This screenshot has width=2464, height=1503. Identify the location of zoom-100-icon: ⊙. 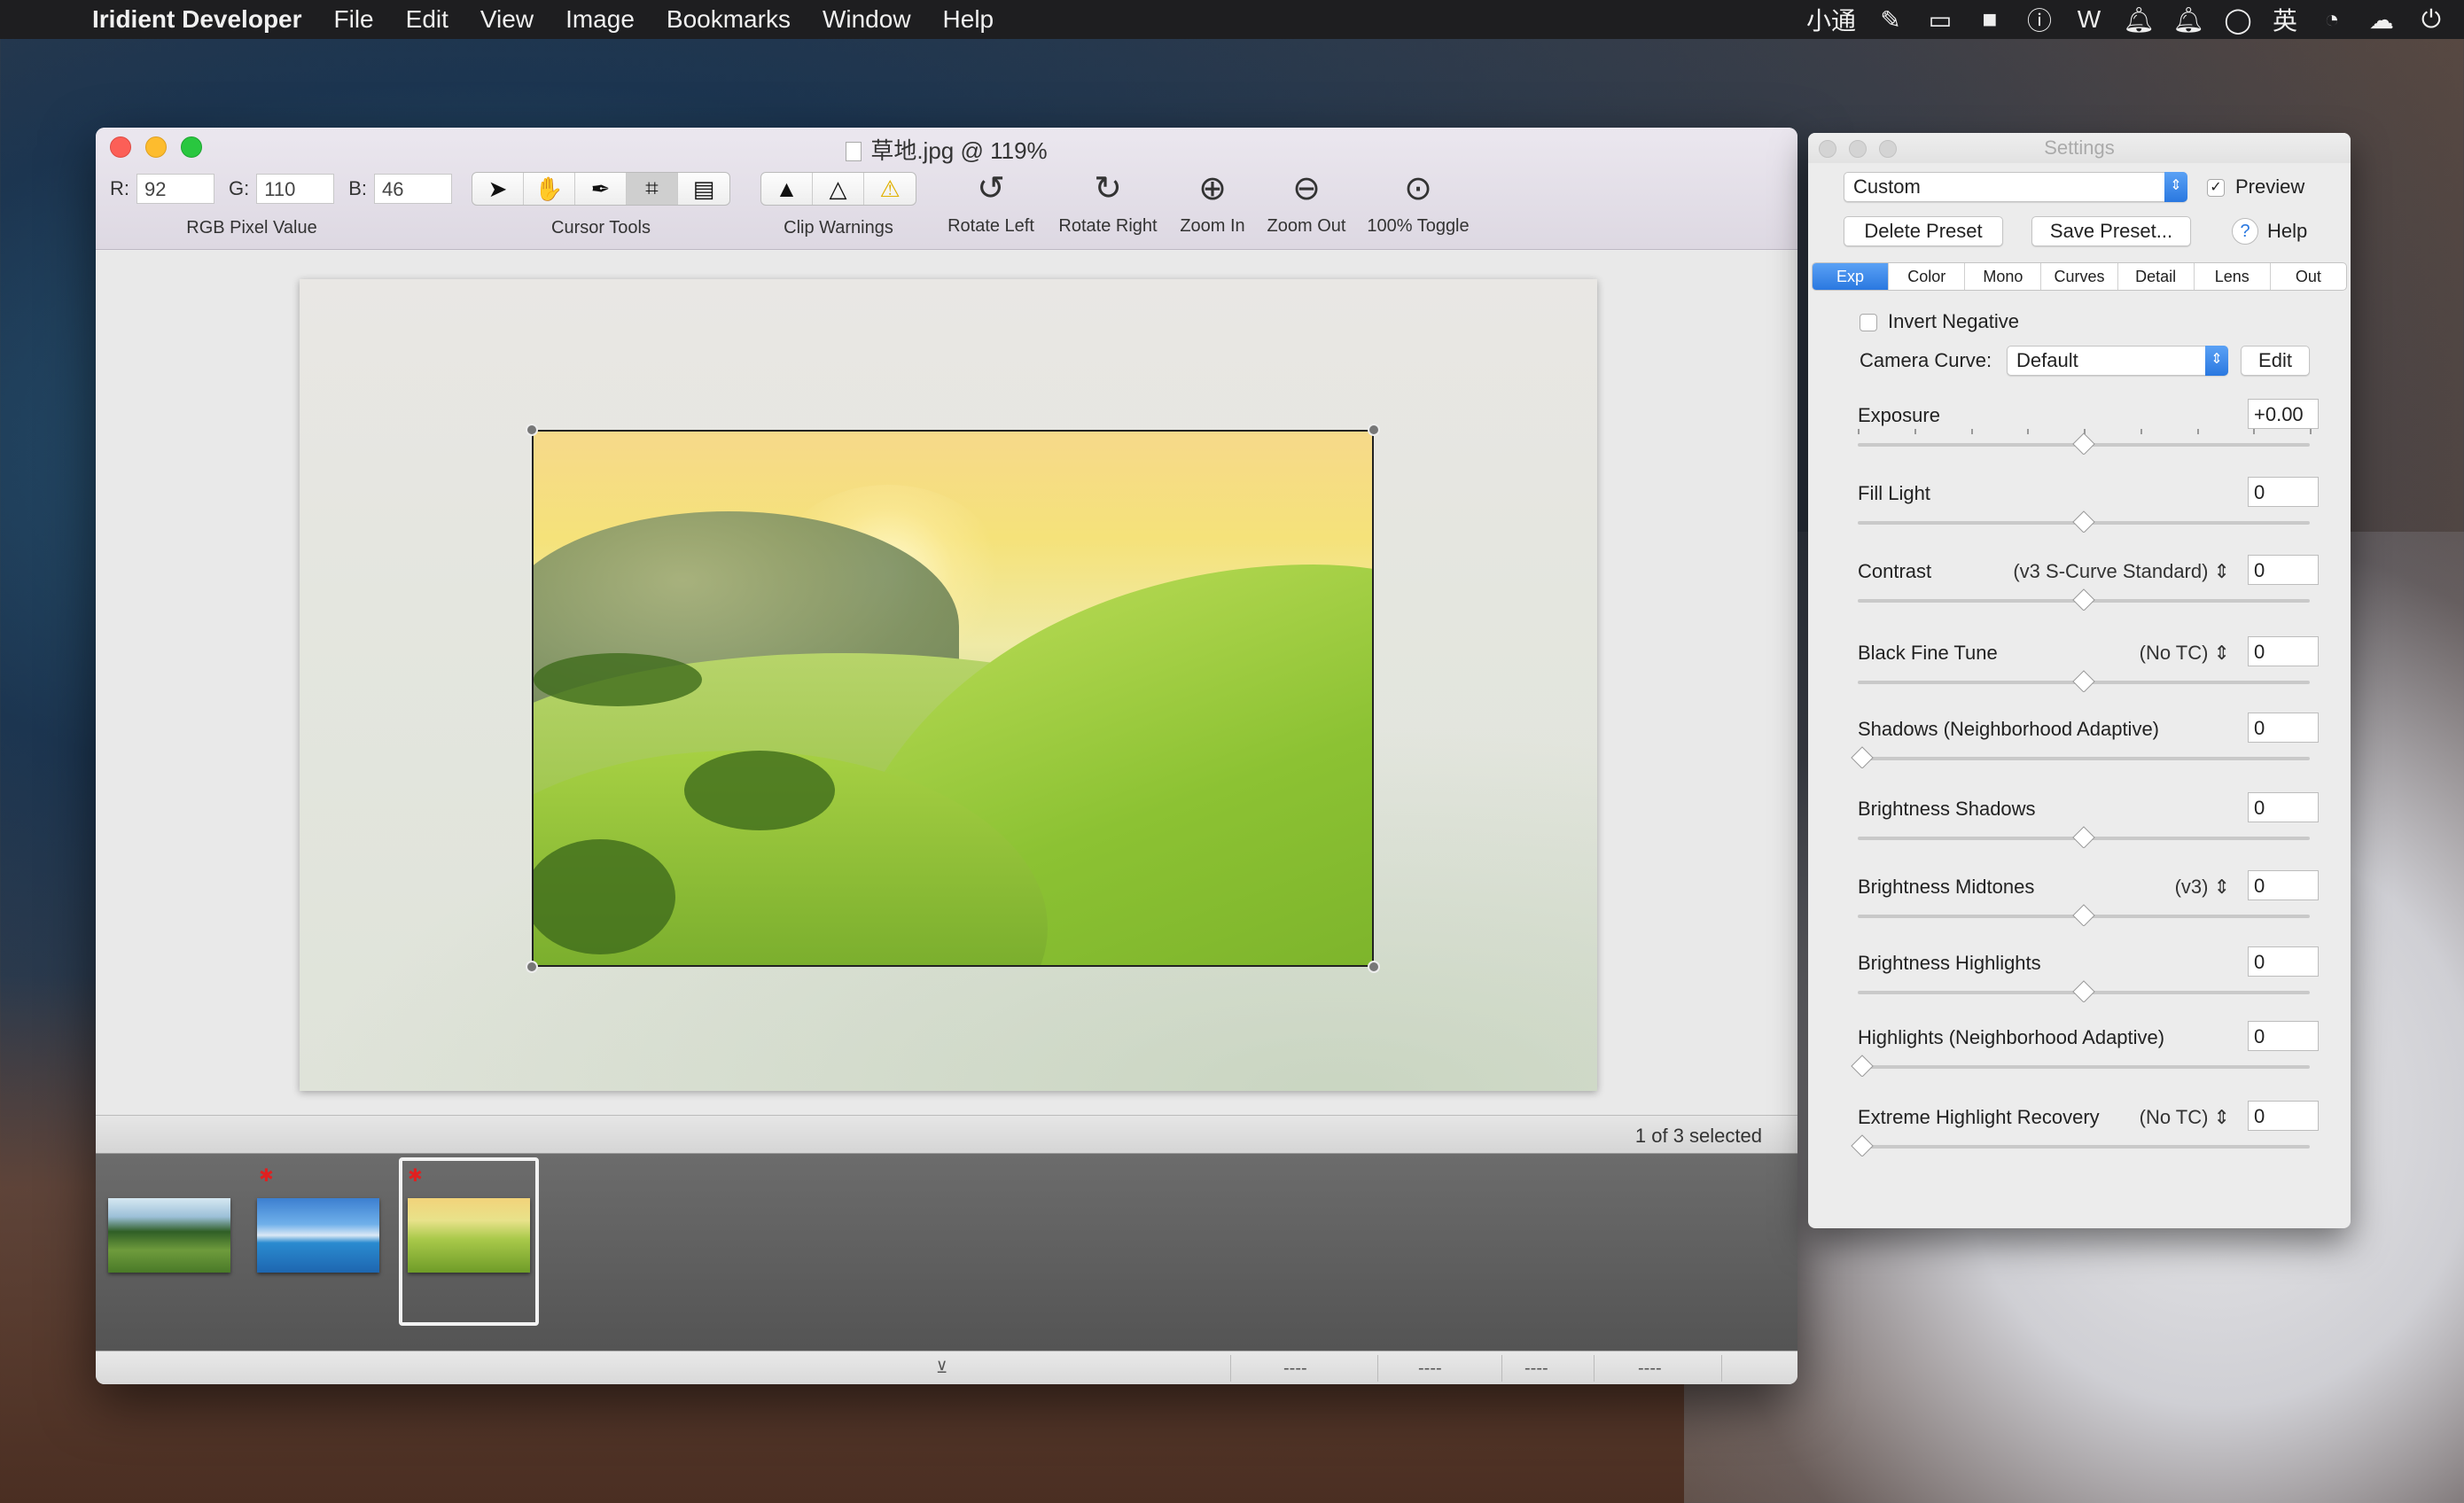
(1418, 188).